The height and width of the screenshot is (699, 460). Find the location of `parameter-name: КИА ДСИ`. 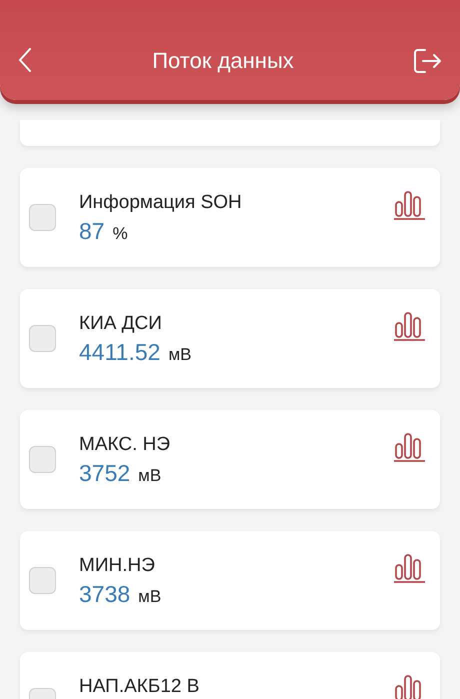

parameter-name: КИА ДСИ is located at coordinates (121, 324).